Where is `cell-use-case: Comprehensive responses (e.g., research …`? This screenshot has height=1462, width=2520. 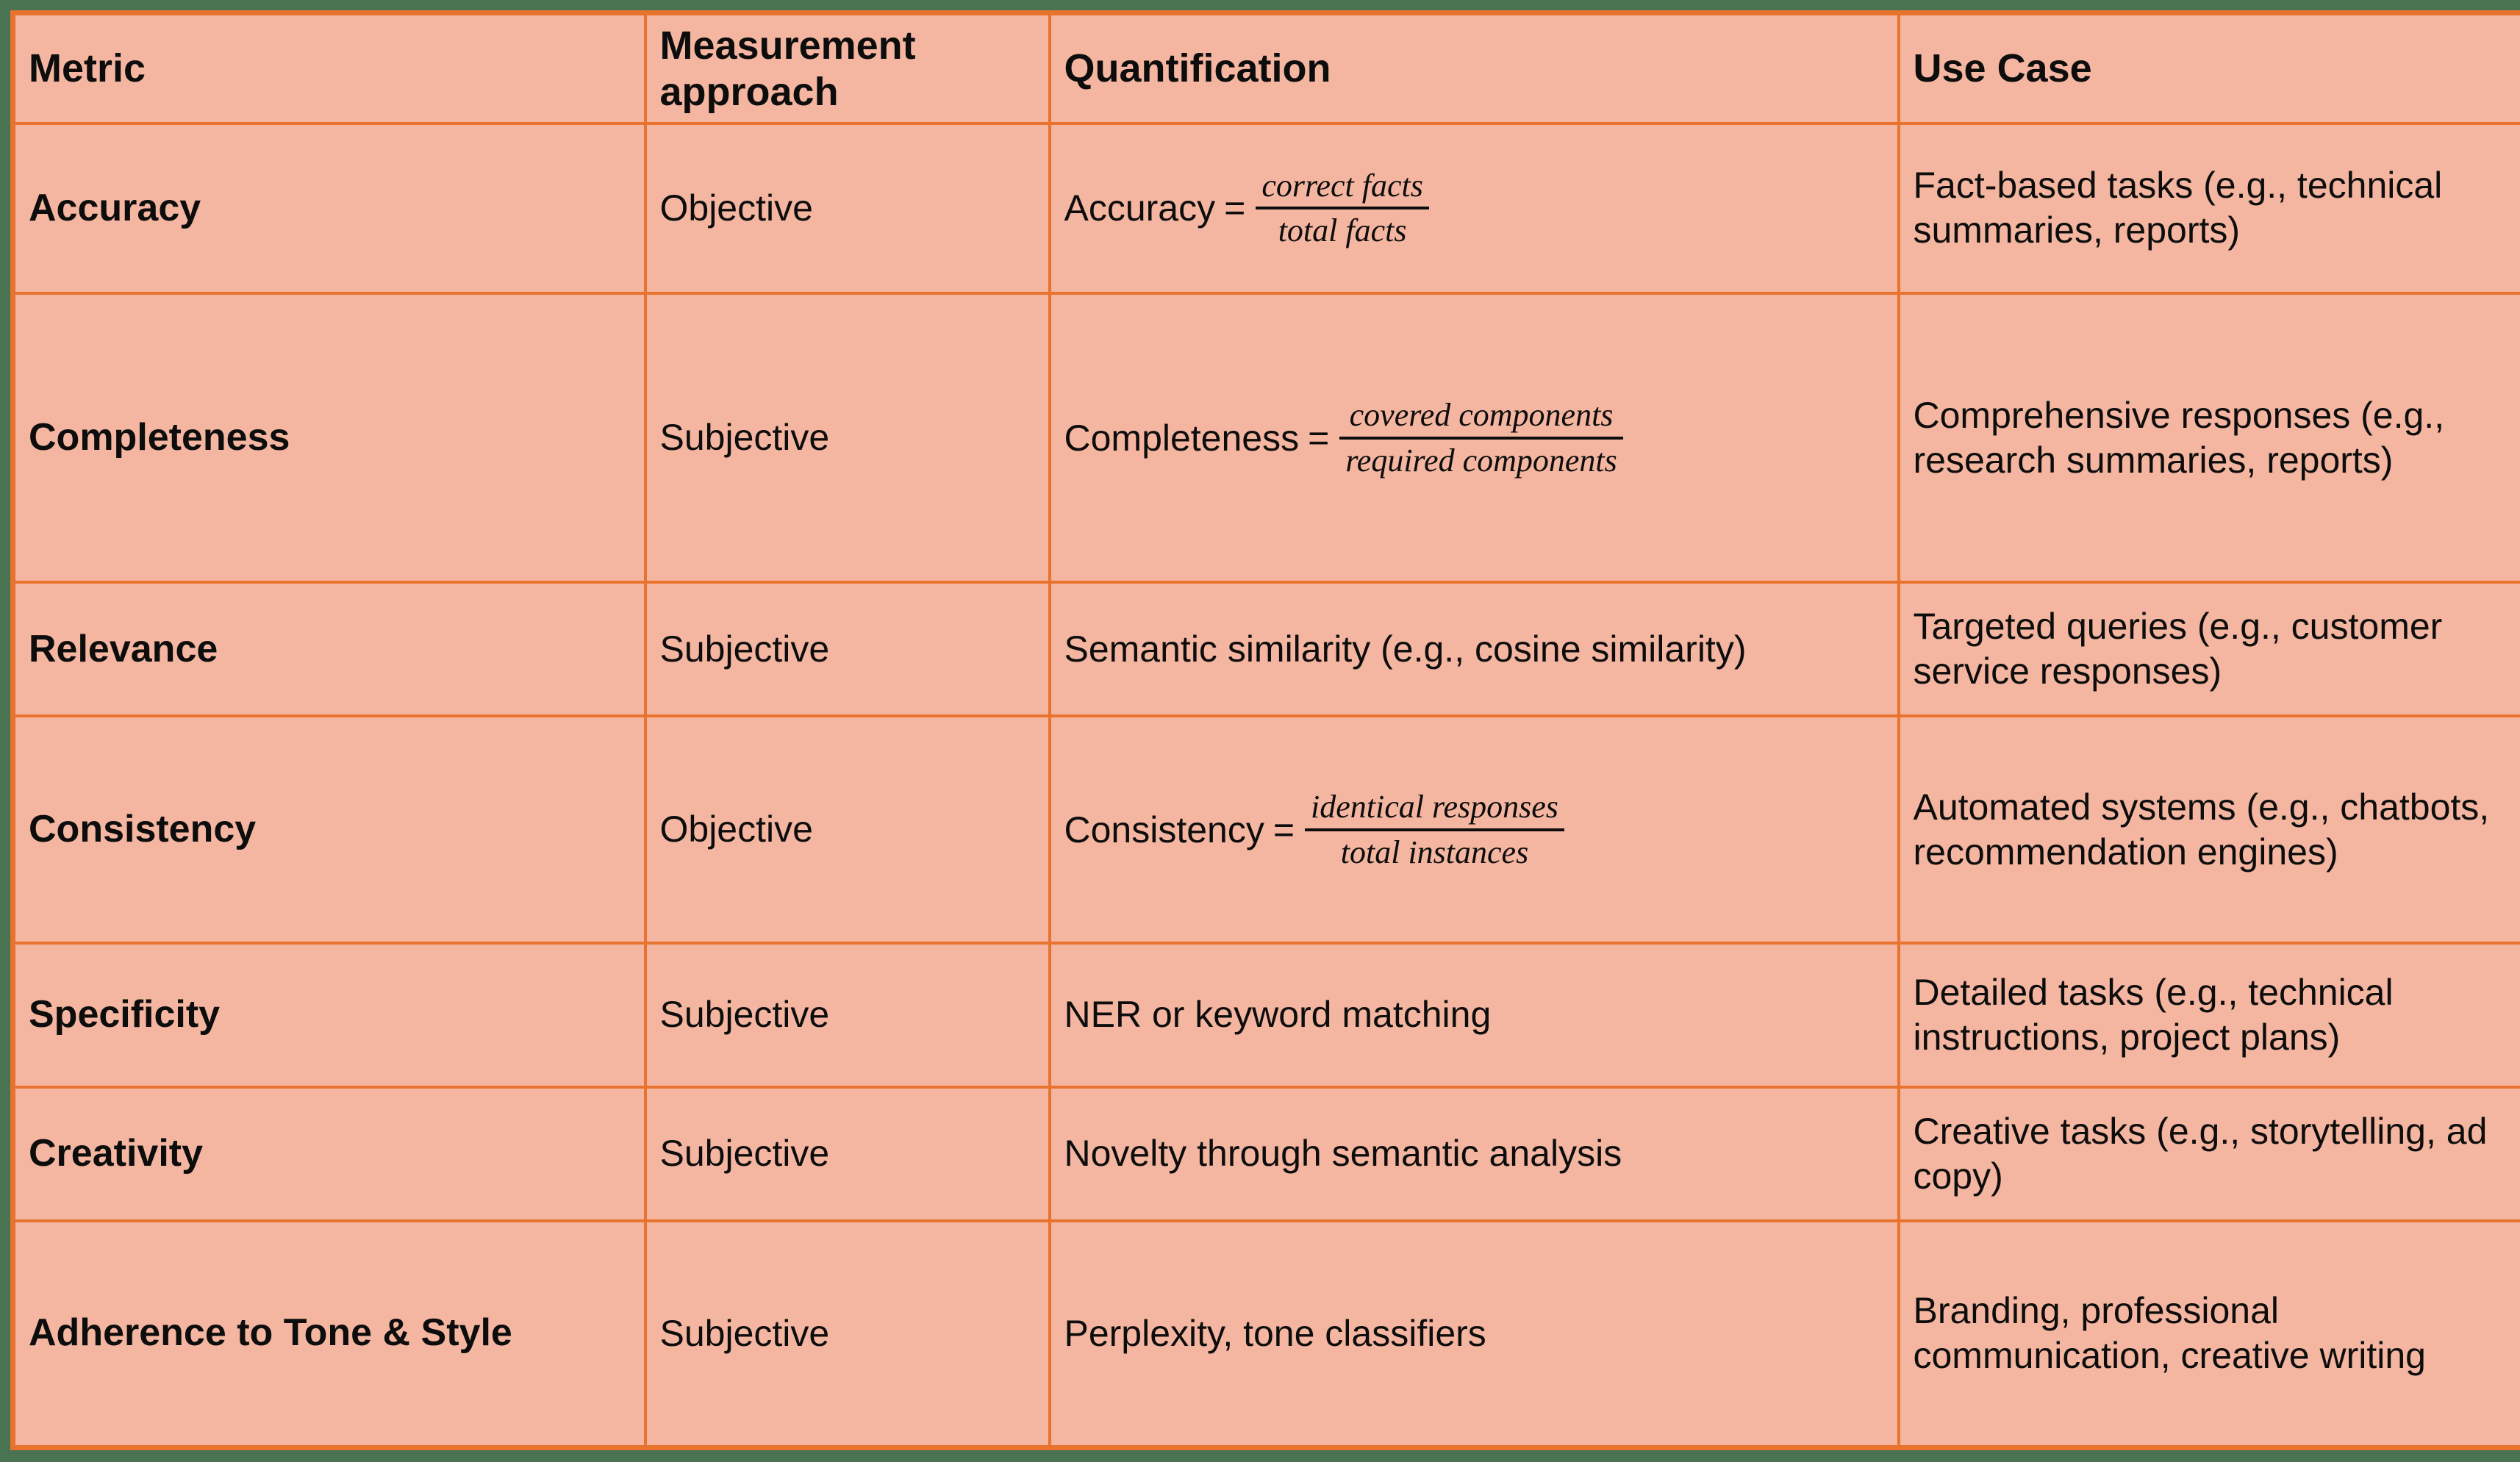
cell-use-case: Comprehensive responses (e.g., research … is located at coordinates (2208, 438).